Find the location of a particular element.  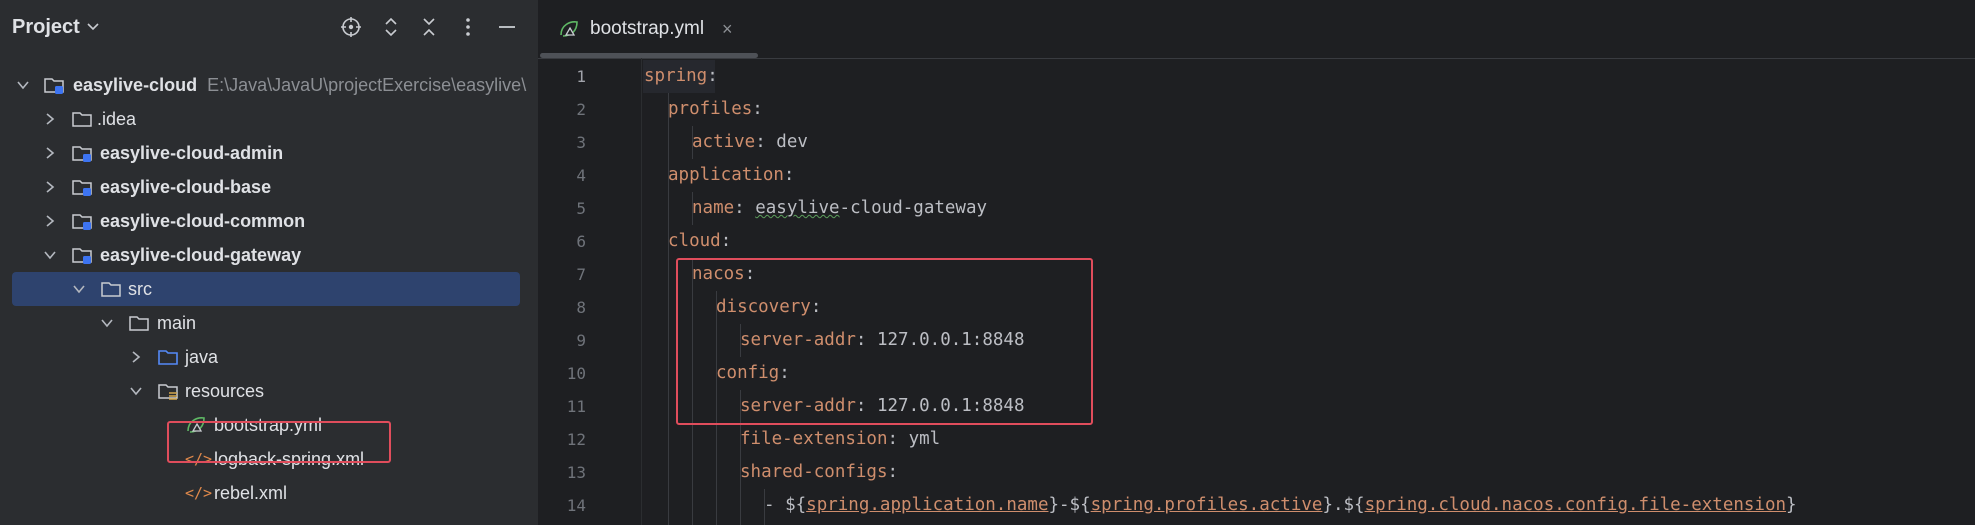

tree-item-resources: resources is located at coordinates (269, 391).